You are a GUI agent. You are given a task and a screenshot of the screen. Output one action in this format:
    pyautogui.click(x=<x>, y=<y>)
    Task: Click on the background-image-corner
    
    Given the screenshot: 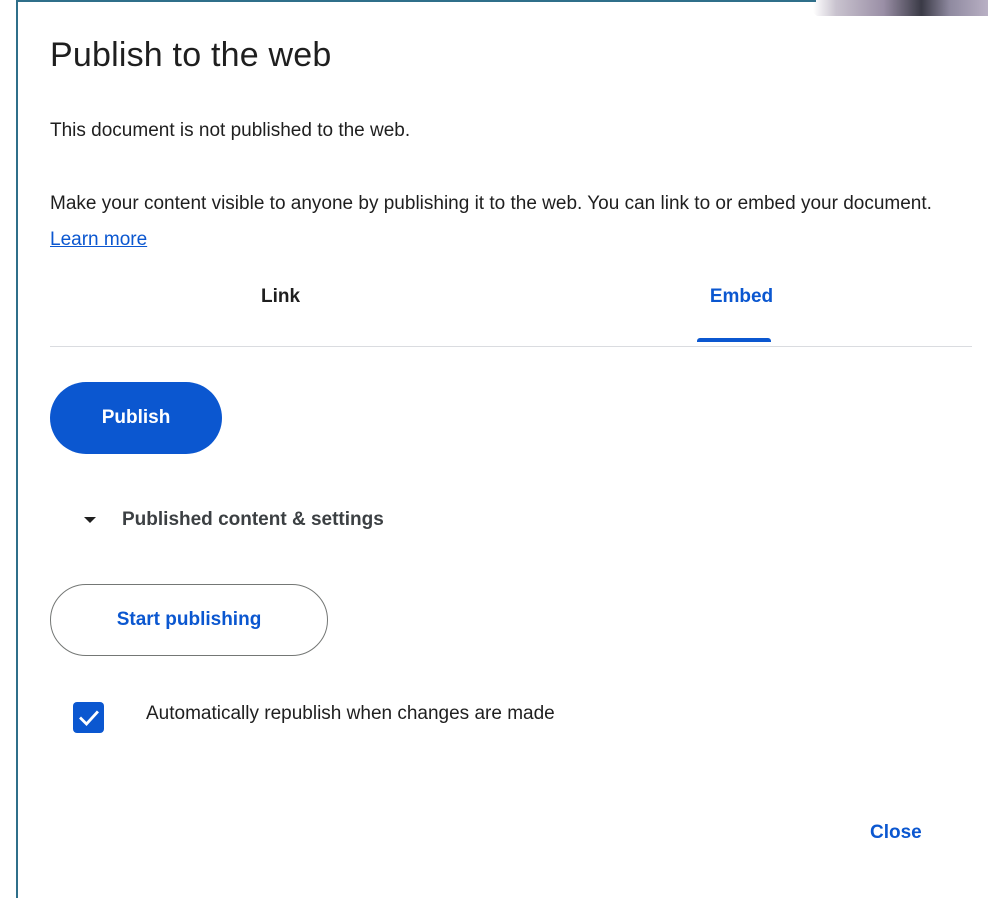 What is the action you would take?
    pyautogui.click(x=893, y=8)
    